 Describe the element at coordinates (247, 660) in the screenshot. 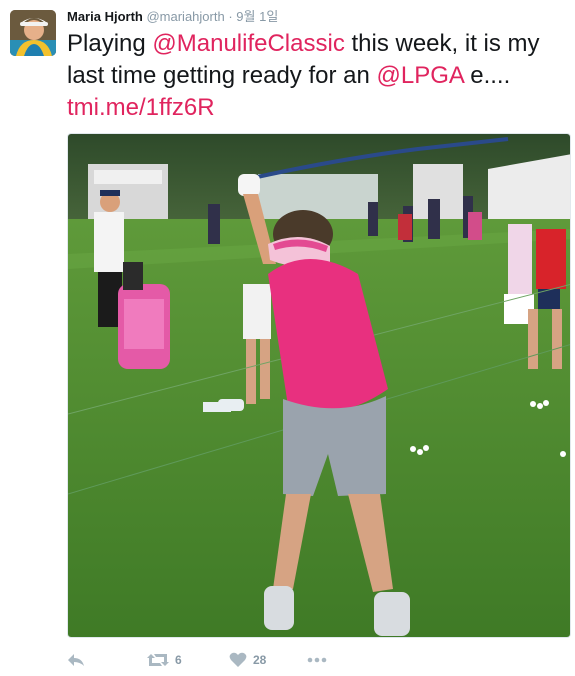

I see `like-button: 28` at that location.